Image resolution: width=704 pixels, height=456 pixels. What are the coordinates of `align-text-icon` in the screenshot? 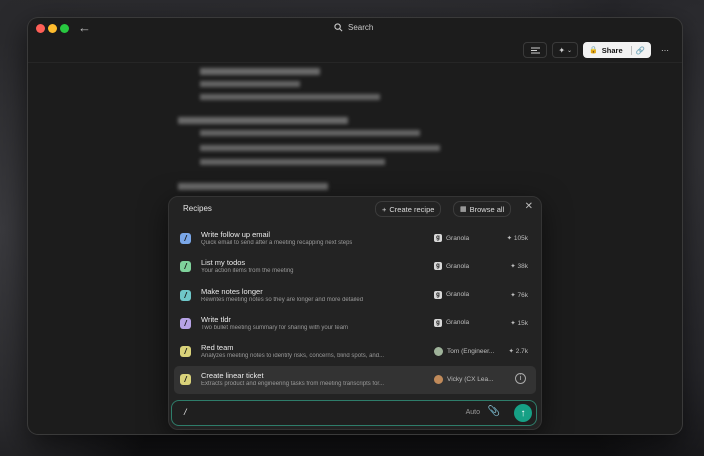 It's located at (535, 50).